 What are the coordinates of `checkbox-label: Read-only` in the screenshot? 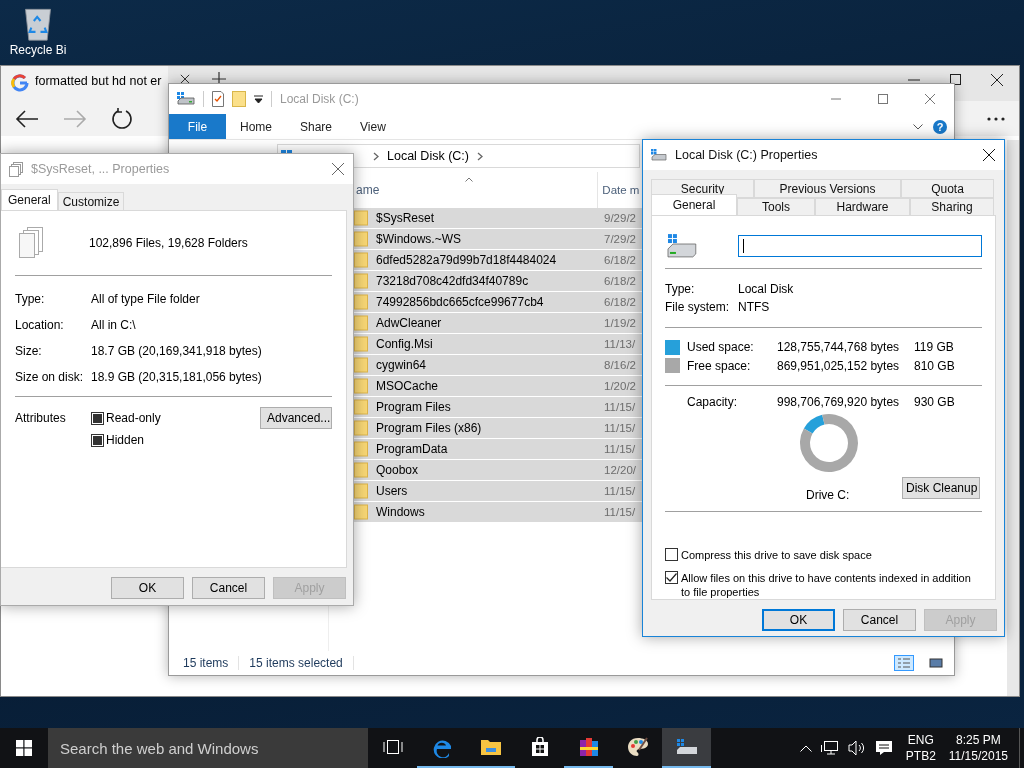 It's located at (133, 418).